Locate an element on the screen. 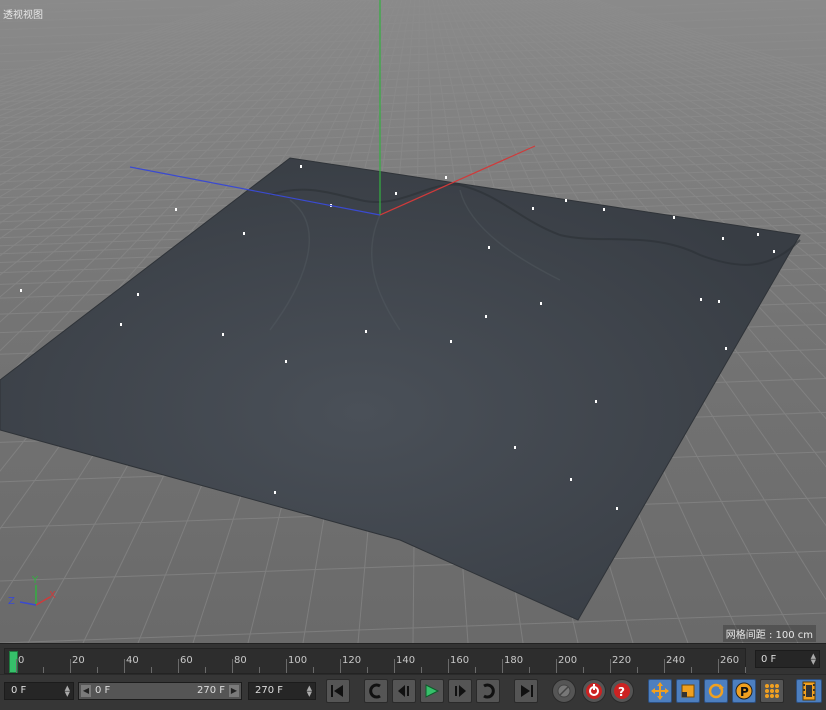  move-key-button is located at coordinates (660, 691).